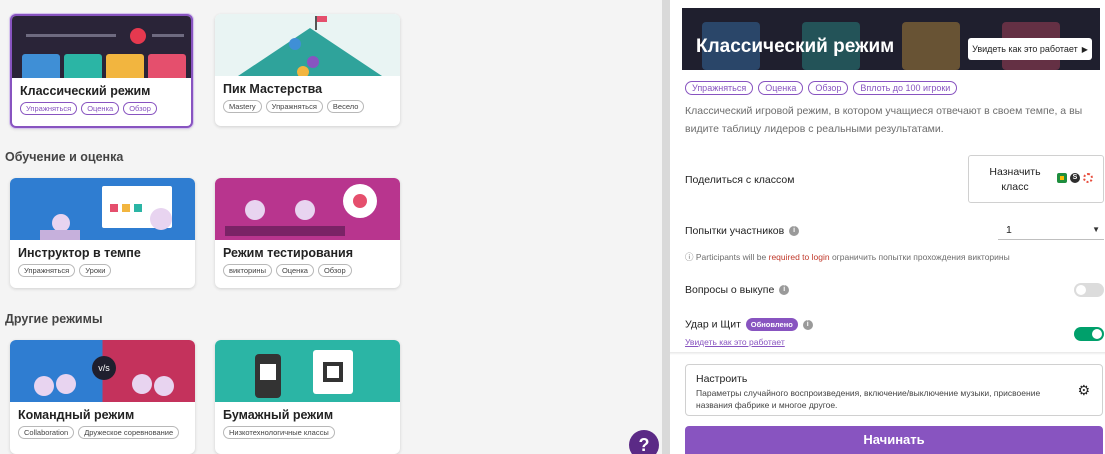 This screenshot has height=454, width=1105. Describe the element at coordinates (644, 442) in the screenshot. I see `help-icon: ?` at that location.